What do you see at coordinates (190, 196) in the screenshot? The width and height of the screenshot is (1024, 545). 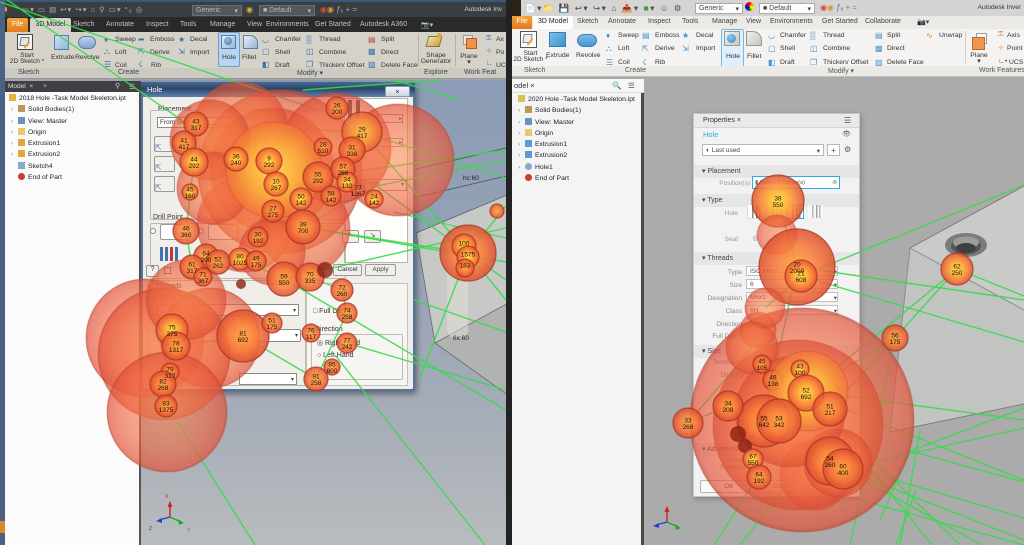 I see `svg-text: 160` at bounding box center [190, 196].